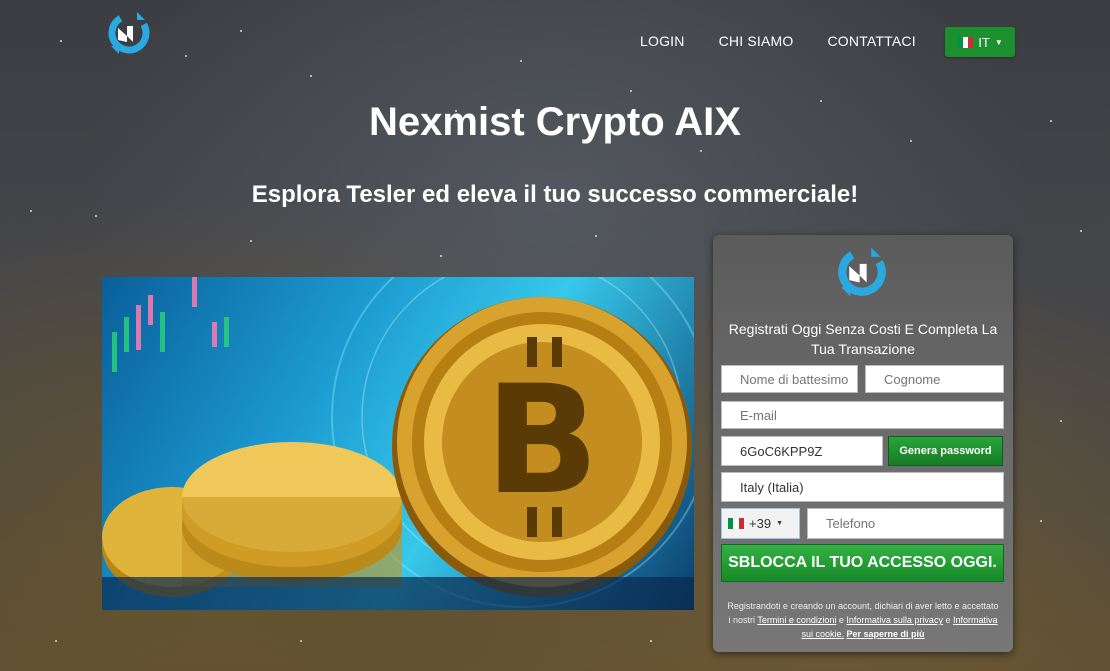  I want to click on phone-prefix-label: +39, so click(760, 523).